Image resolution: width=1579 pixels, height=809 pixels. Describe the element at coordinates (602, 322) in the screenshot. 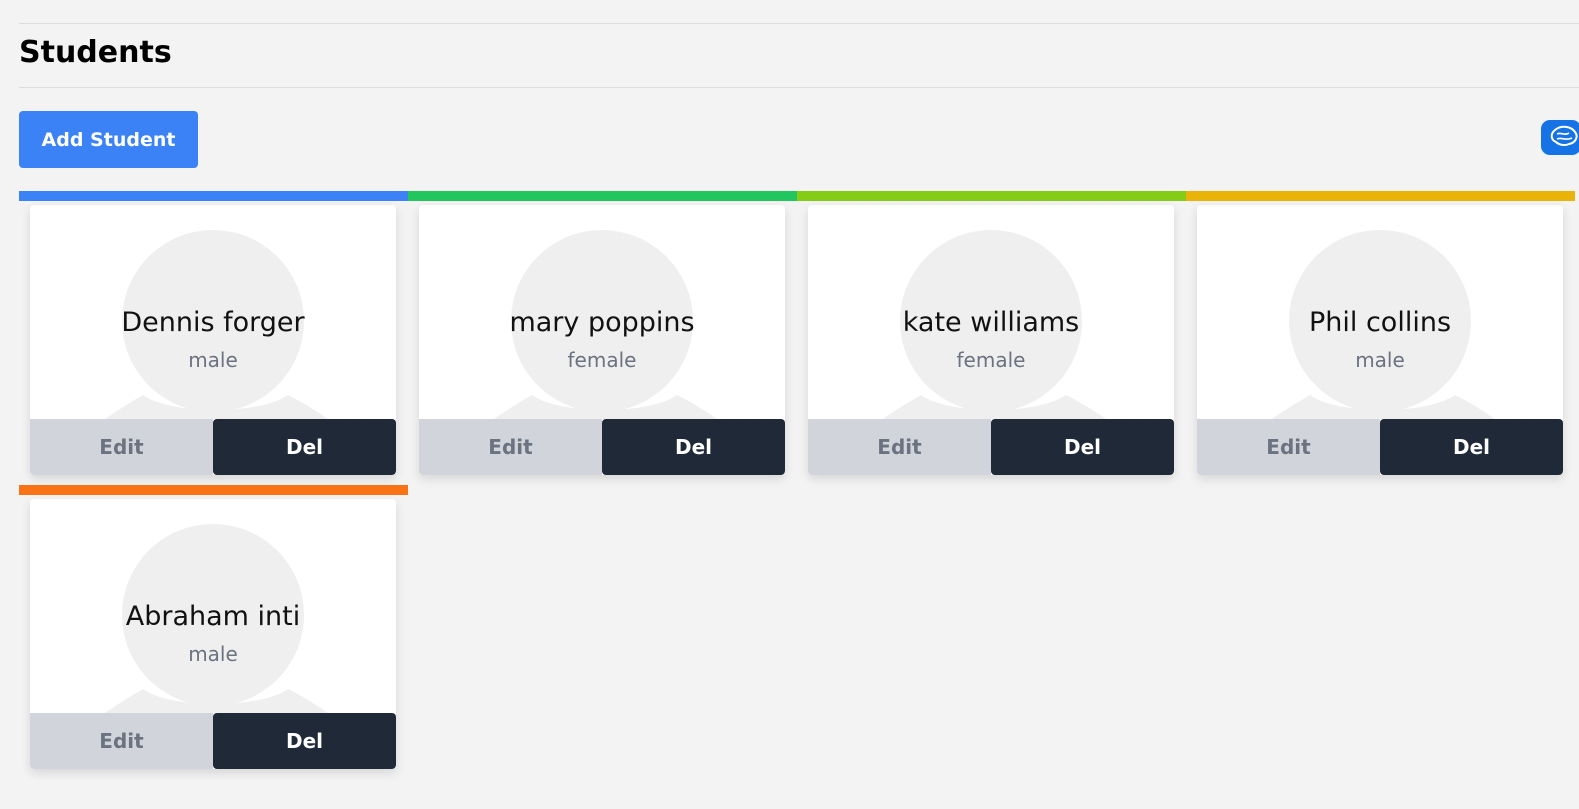

I see `student-name: mary poppins` at that location.